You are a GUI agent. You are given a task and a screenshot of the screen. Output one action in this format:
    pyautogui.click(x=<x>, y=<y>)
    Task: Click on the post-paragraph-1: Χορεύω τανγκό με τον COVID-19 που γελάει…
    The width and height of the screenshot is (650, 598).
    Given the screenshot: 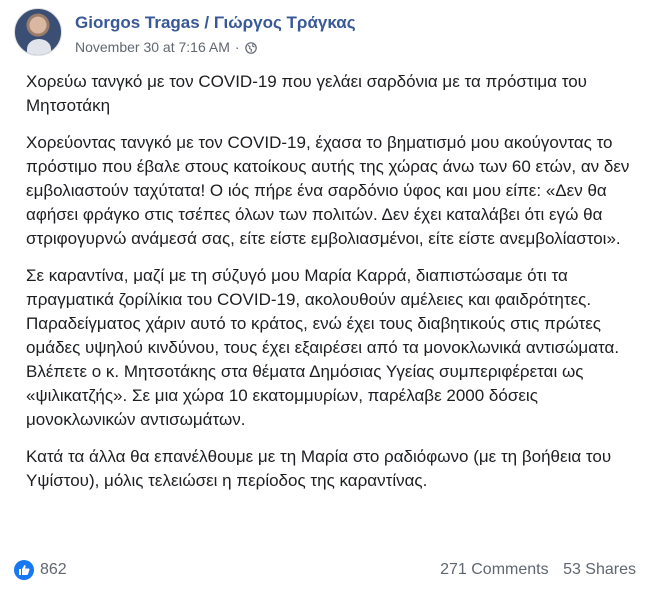 What is the action you would take?
    pyautogui.click(x=306, y=93)
    